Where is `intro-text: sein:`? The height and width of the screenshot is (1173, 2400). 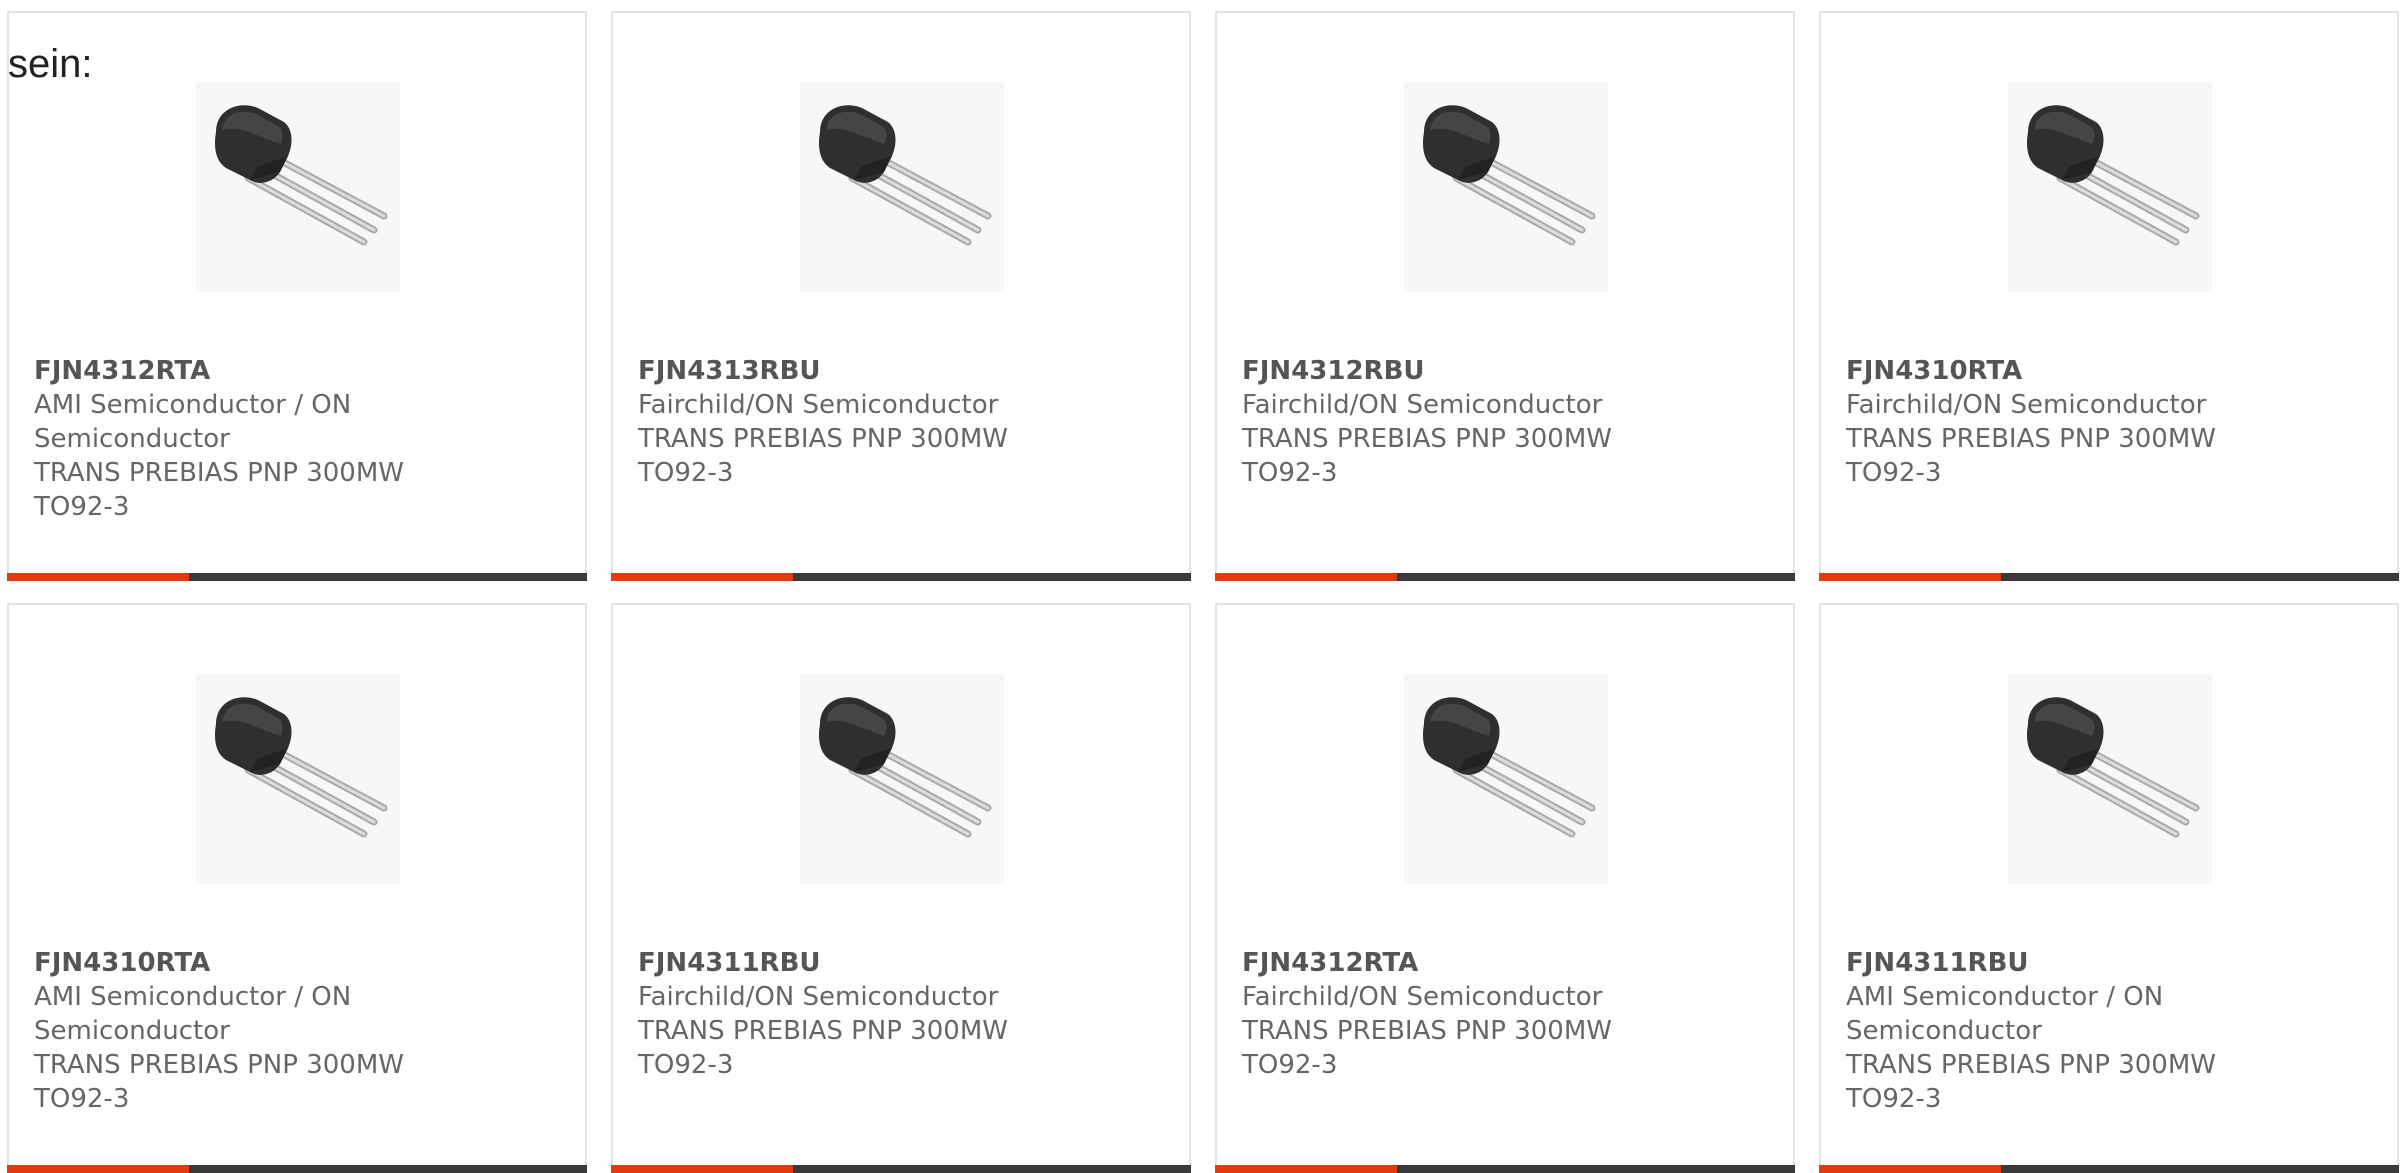 intro-text: sein: is located at coordinates (50, 64).